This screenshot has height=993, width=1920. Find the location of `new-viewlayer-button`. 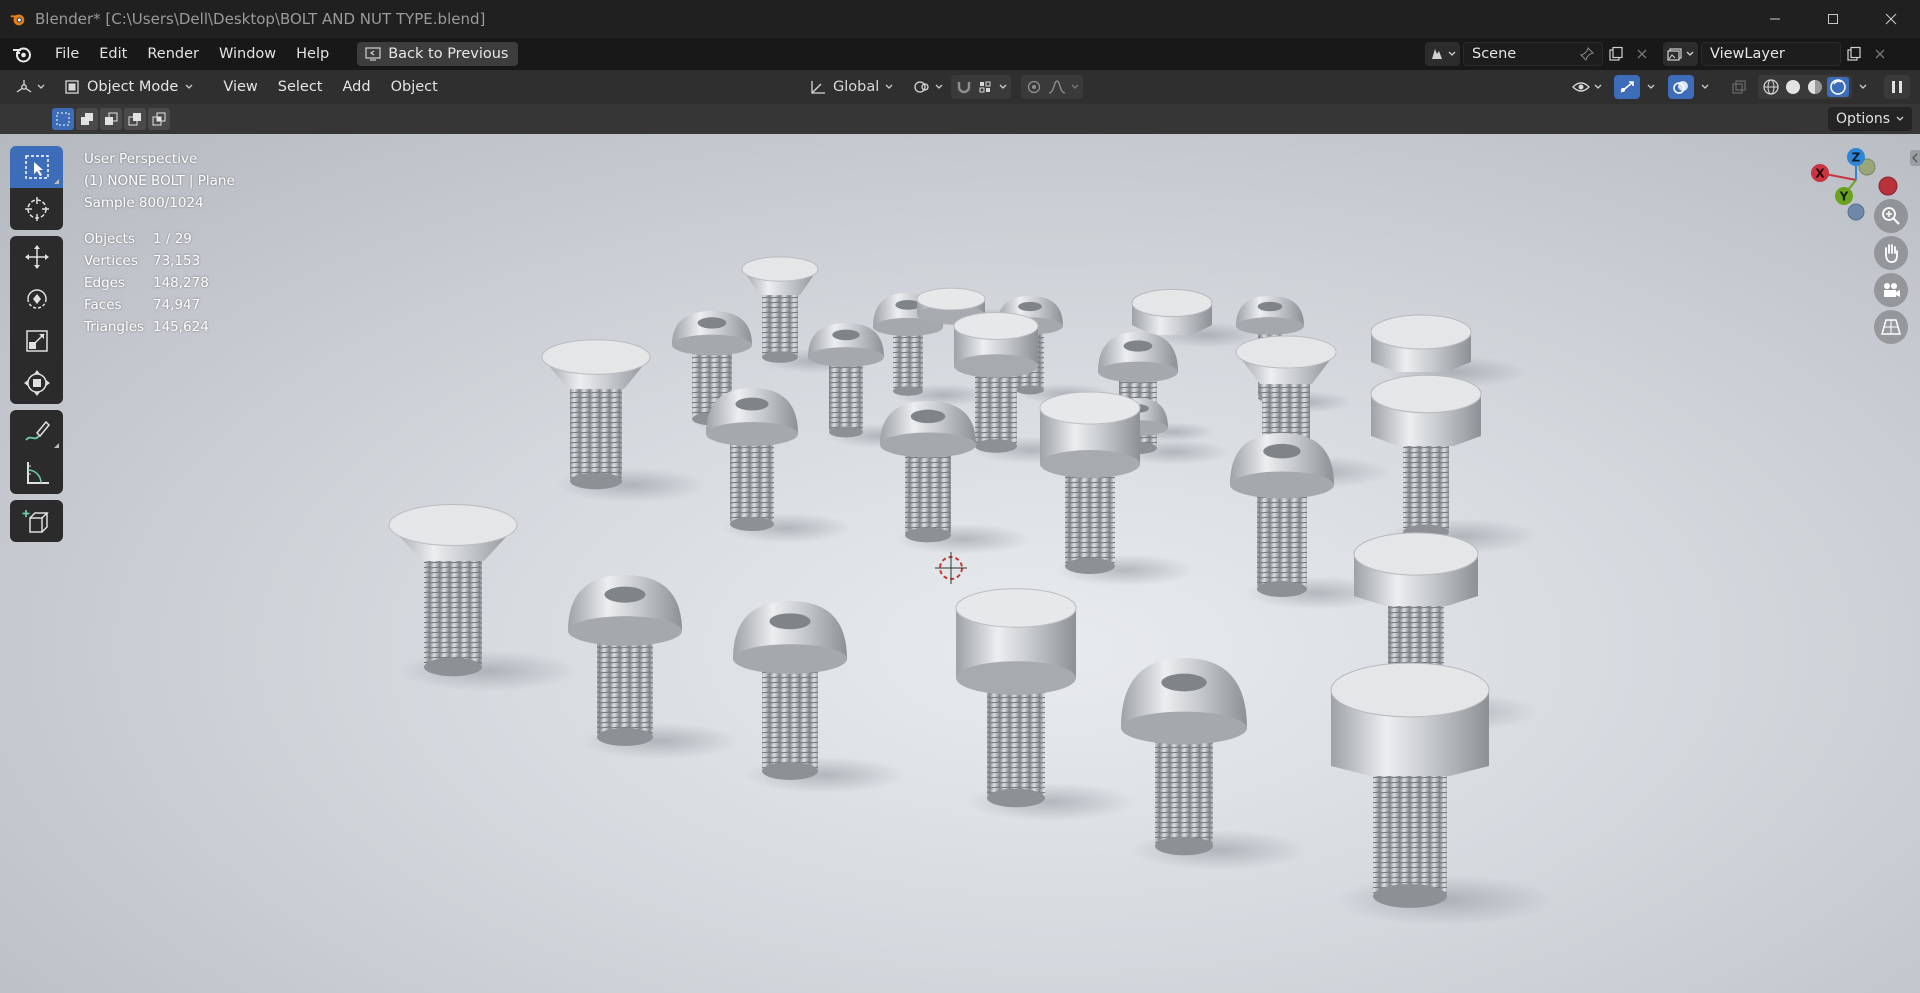

new-viewlayer-button is located at coordinates (1854, 54).